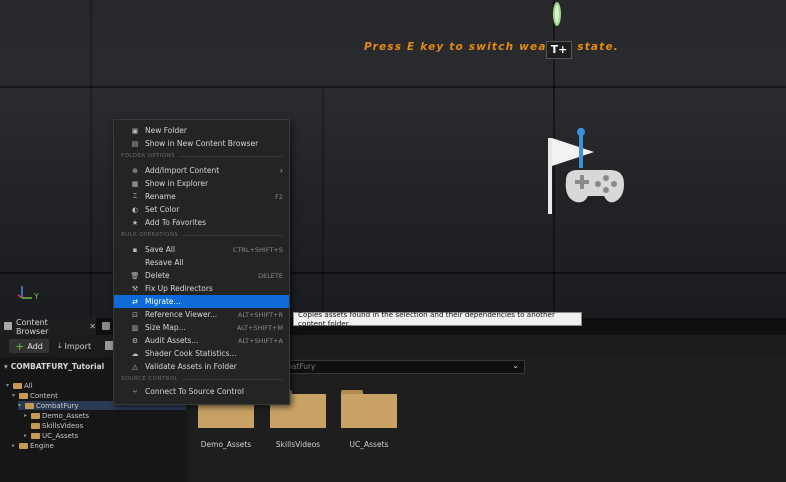  What do you see at coordinates (515, 365) in the screenshot?
I see `chevron-down-icon: ⌄` at bounding box center [515, 365].